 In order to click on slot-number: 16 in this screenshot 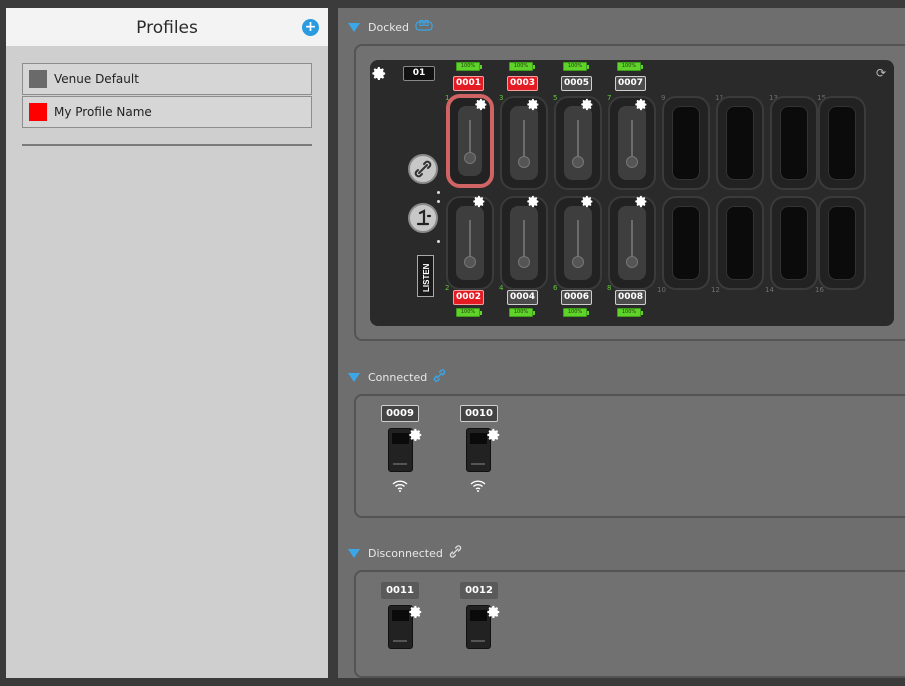, I will do `click(819, 290)`.